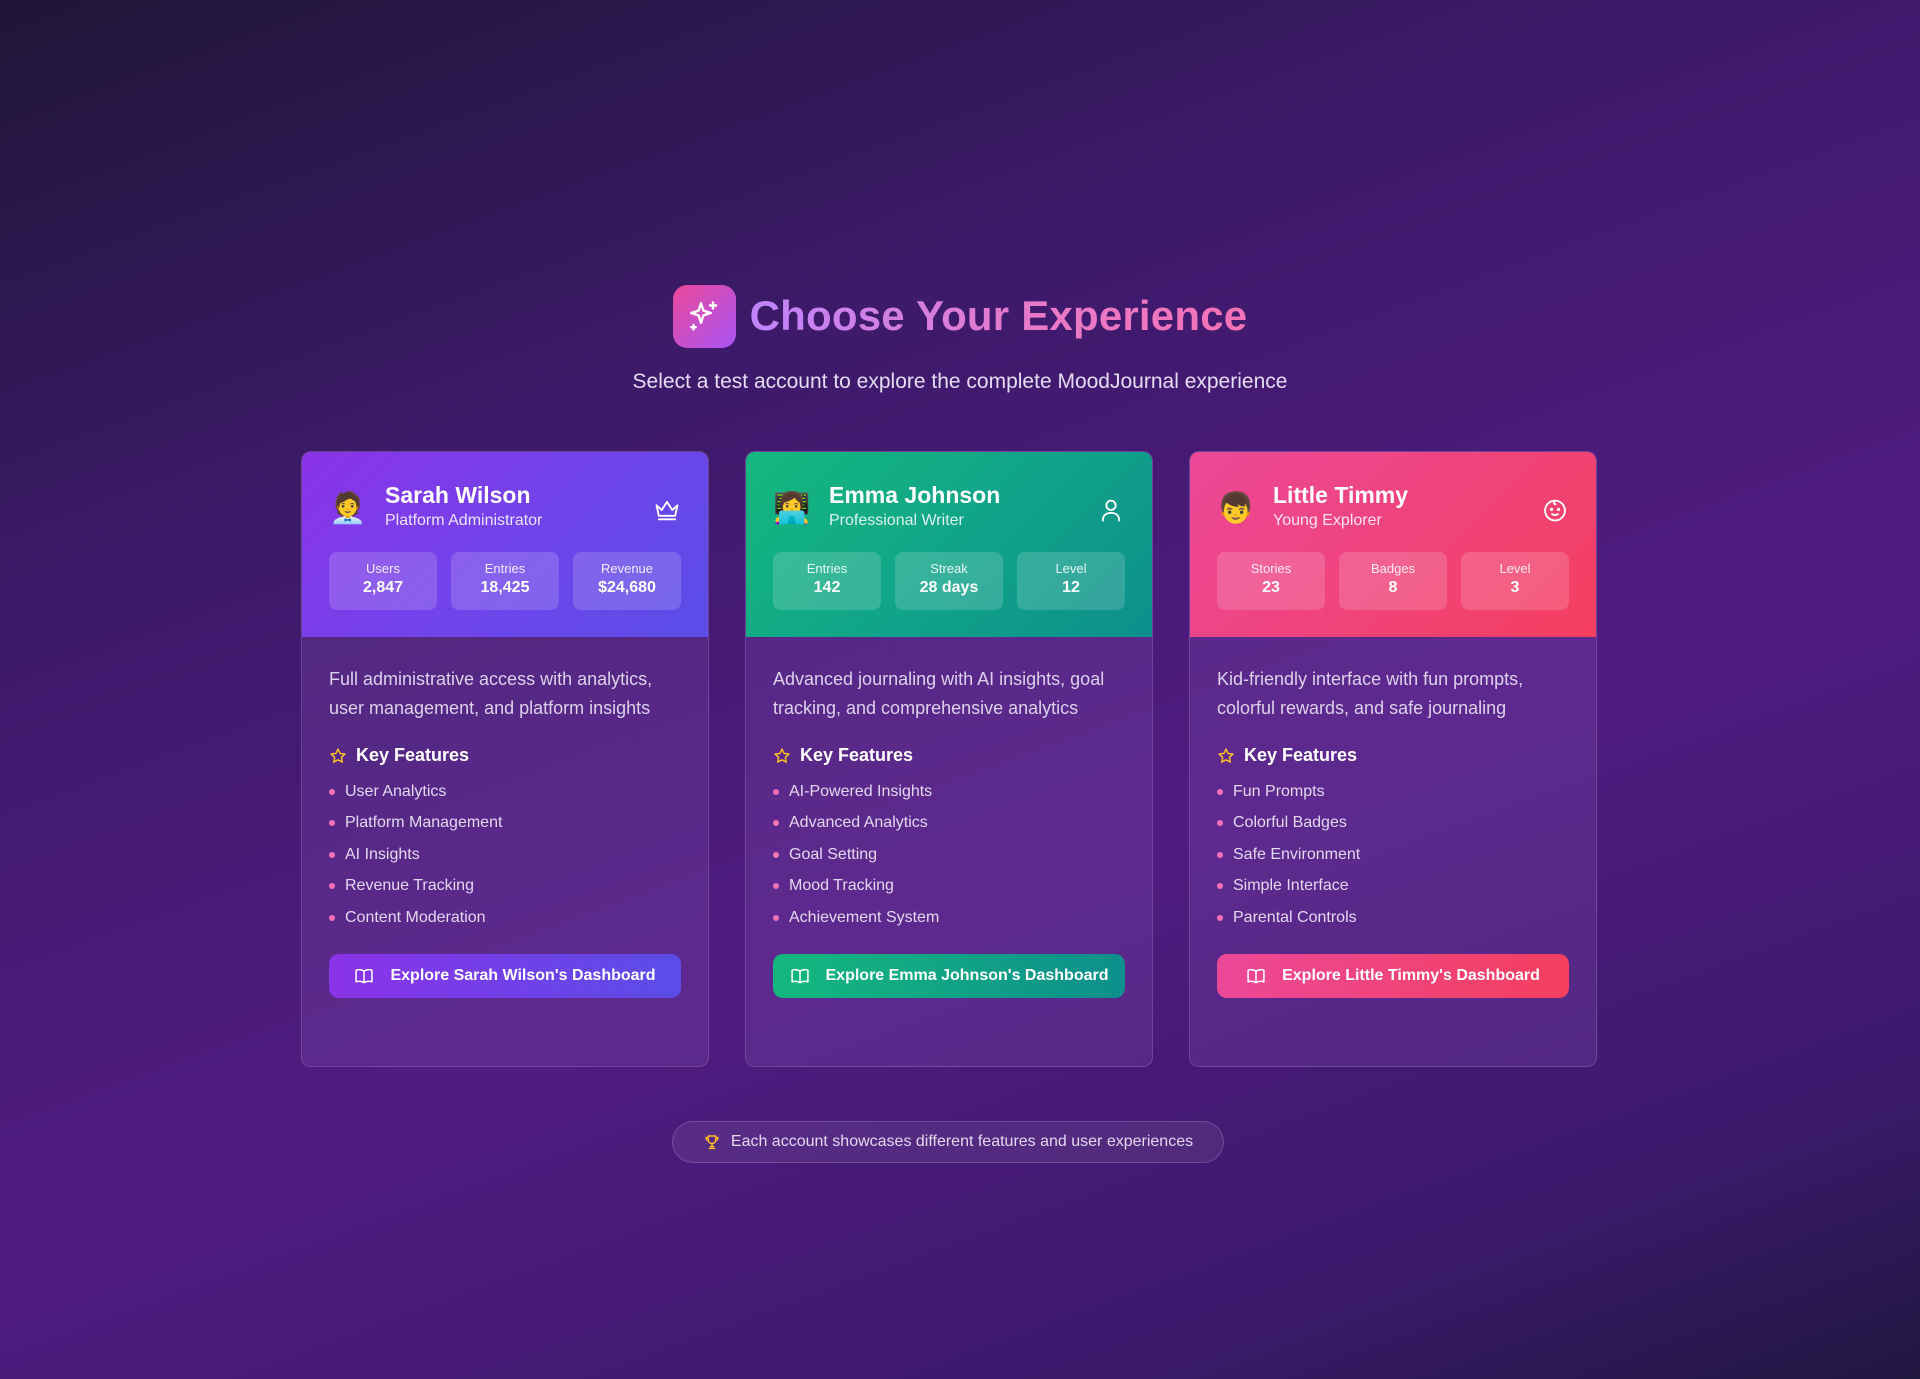 This screenshot has width=1920, height=1379. I want to click on stat-revenue: Revenue $24,680, so click(627, 581).